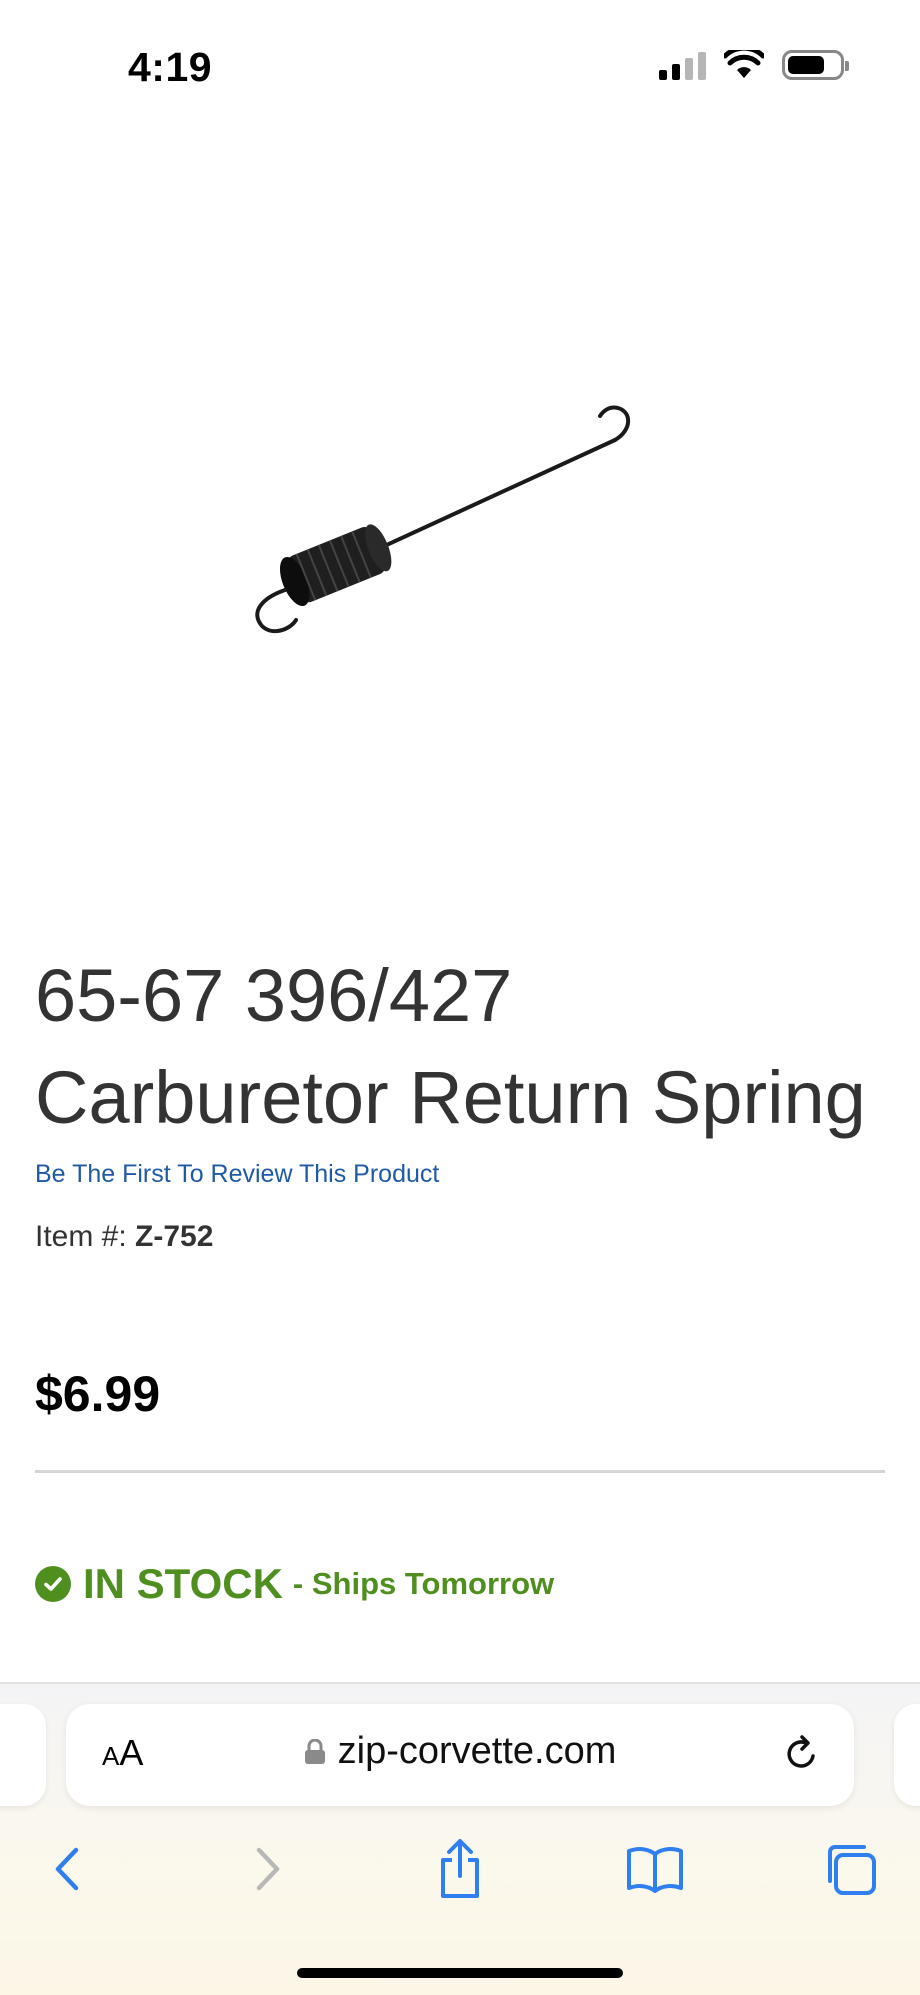  Describe the element at coordinates (423, 1583) in the screenshot. I see `shipping-label: - Ships Tomorrow` at that location.